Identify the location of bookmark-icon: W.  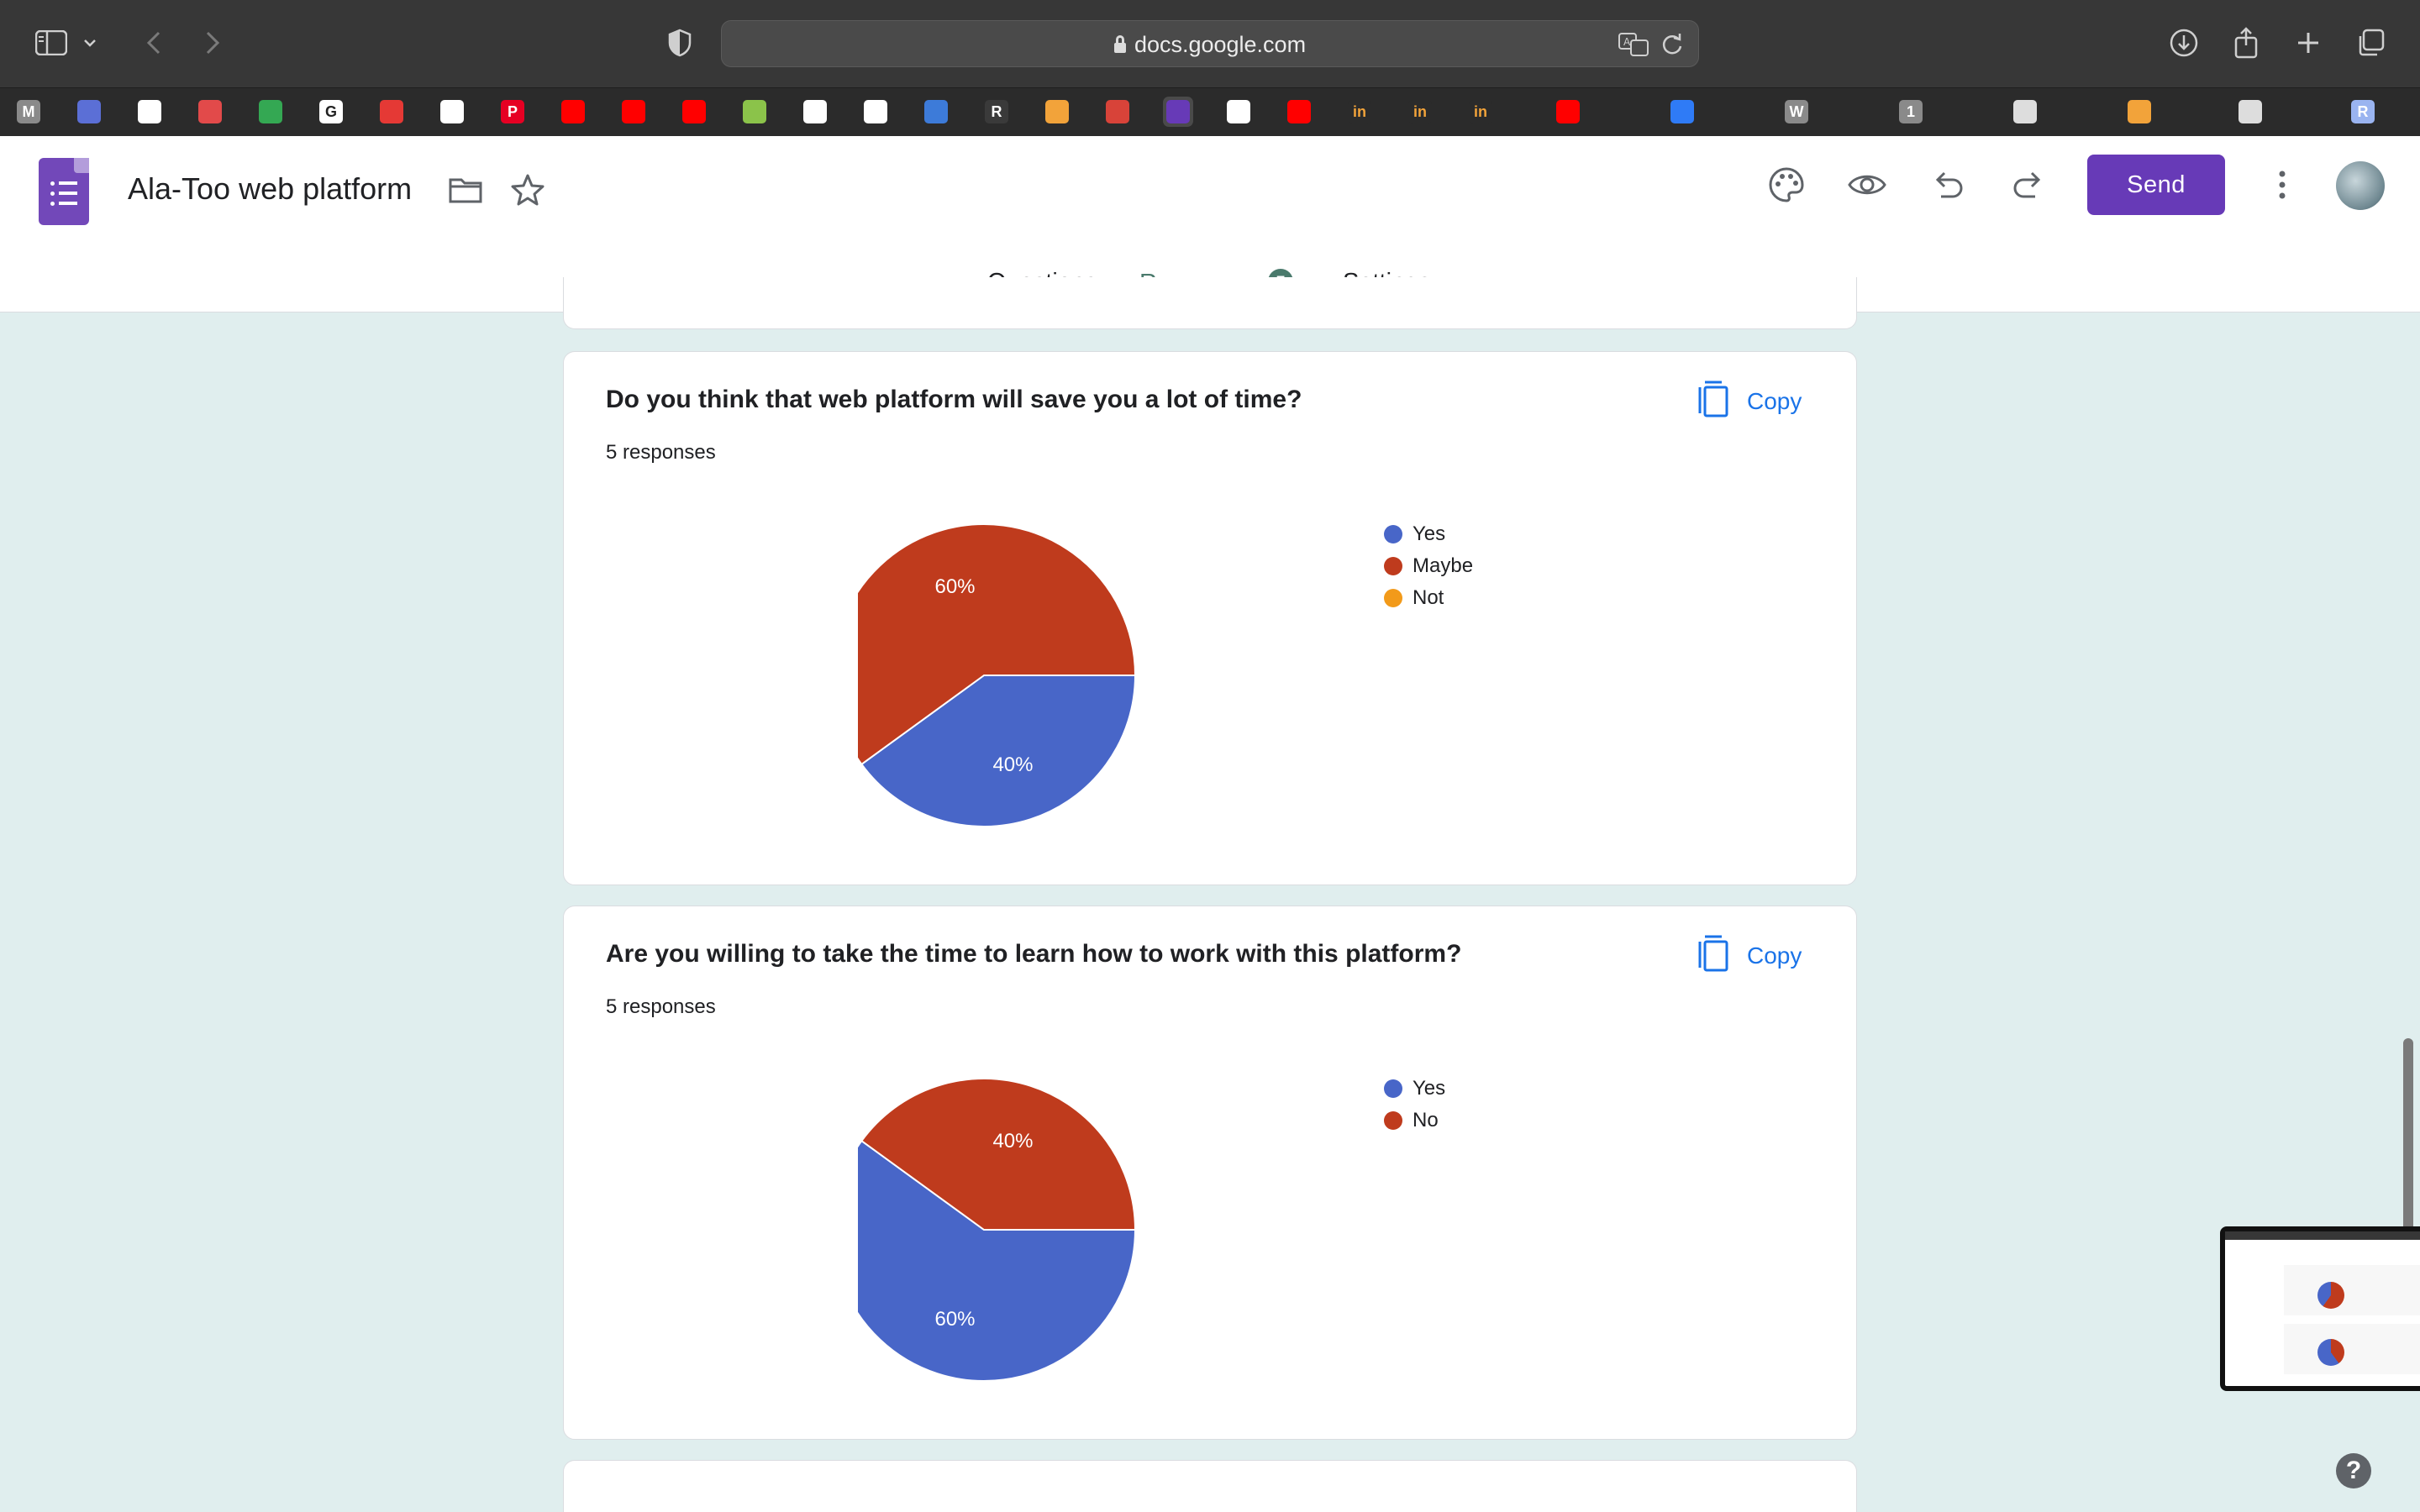
(1797, 112).